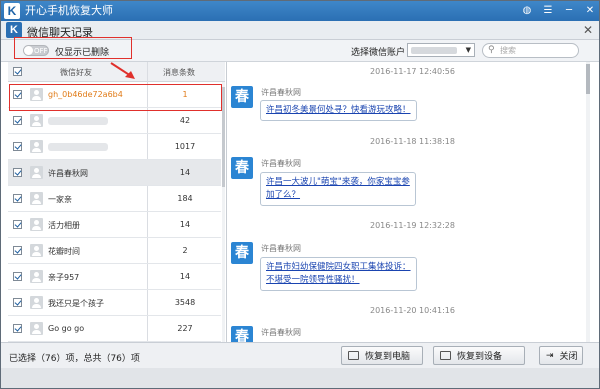 This screenshot has width=600, height=389. What do you see at coordinates (114, 199) in the screenshot?
I see `list-item: 一家亲 184` at bounding box center [114, 199].